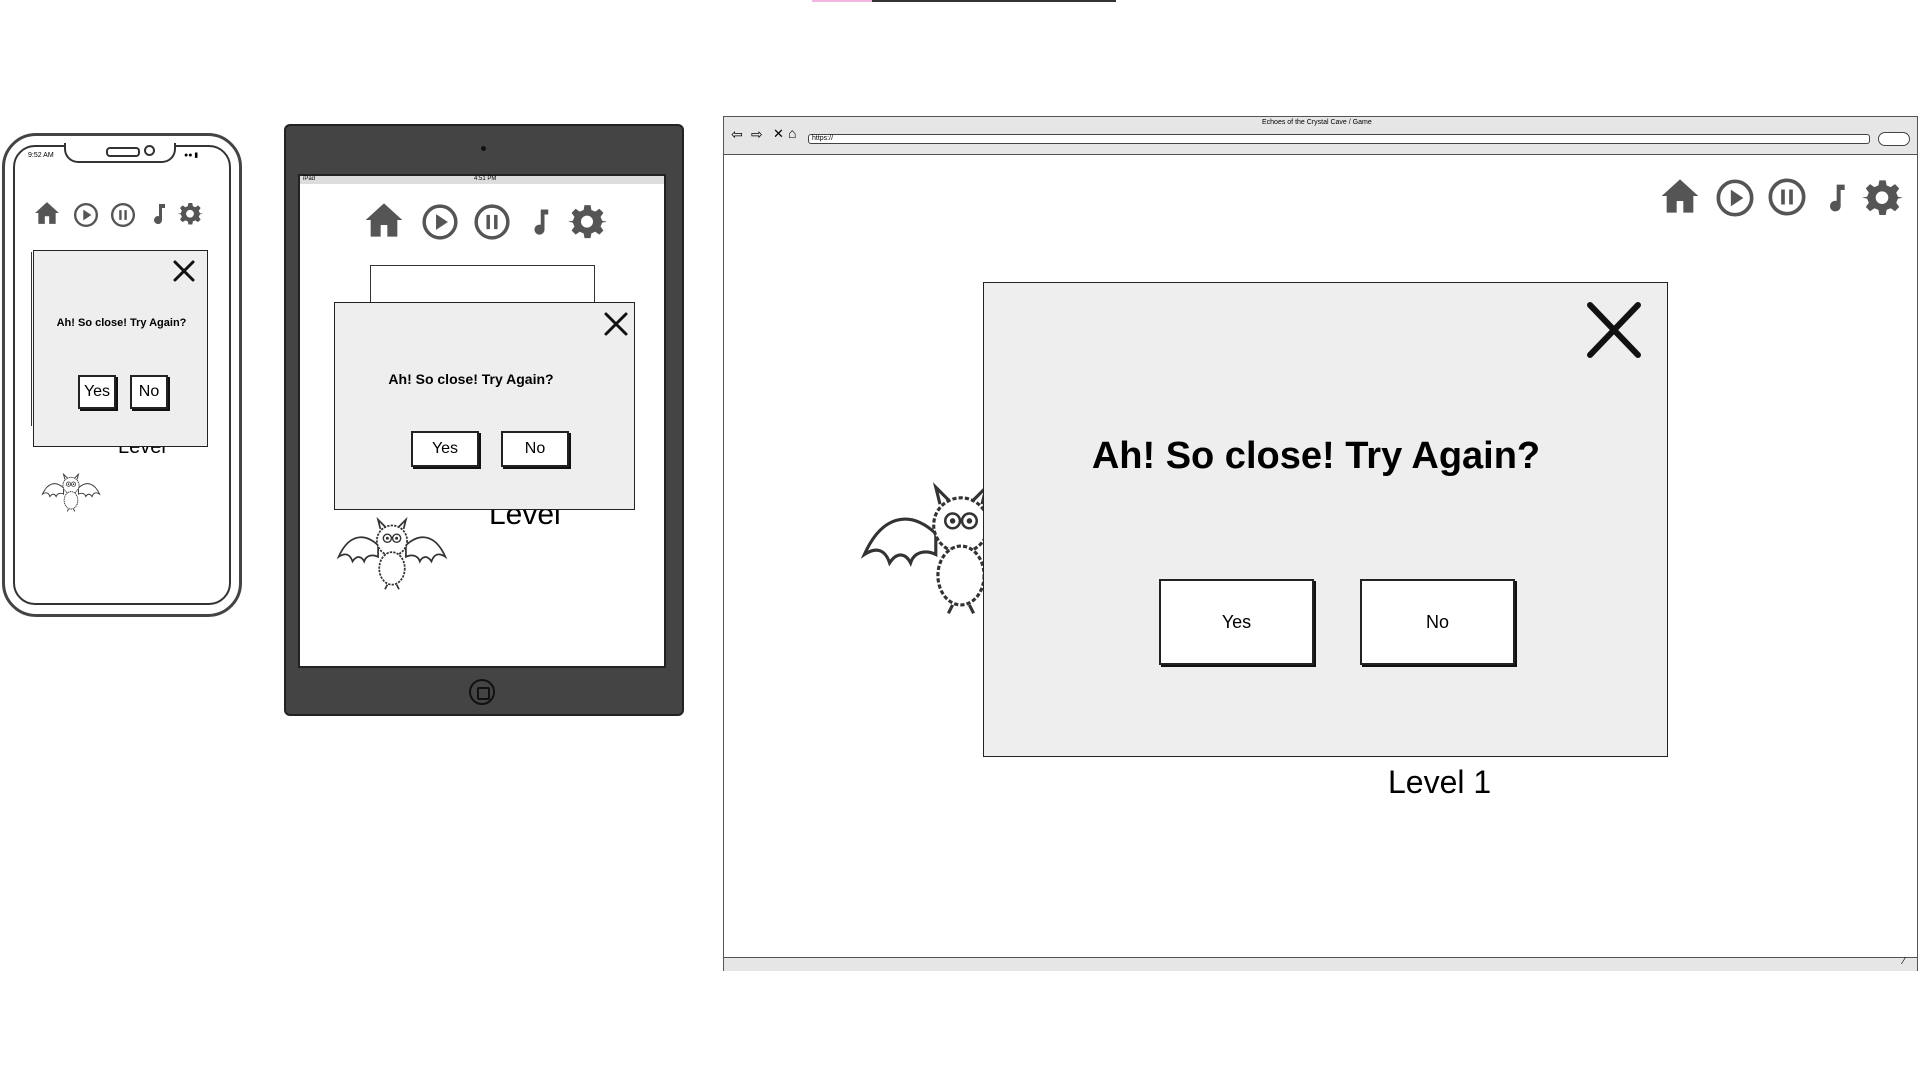  I want to click on tablet-dialog: Ah! So close! Try Again? Yes No, so click(484, 406).